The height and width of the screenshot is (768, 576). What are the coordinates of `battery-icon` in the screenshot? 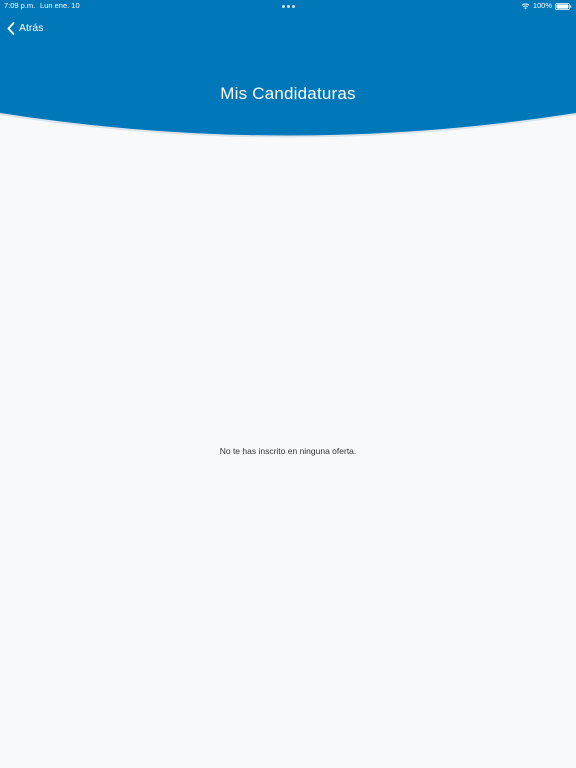 It's located at (563, 6).